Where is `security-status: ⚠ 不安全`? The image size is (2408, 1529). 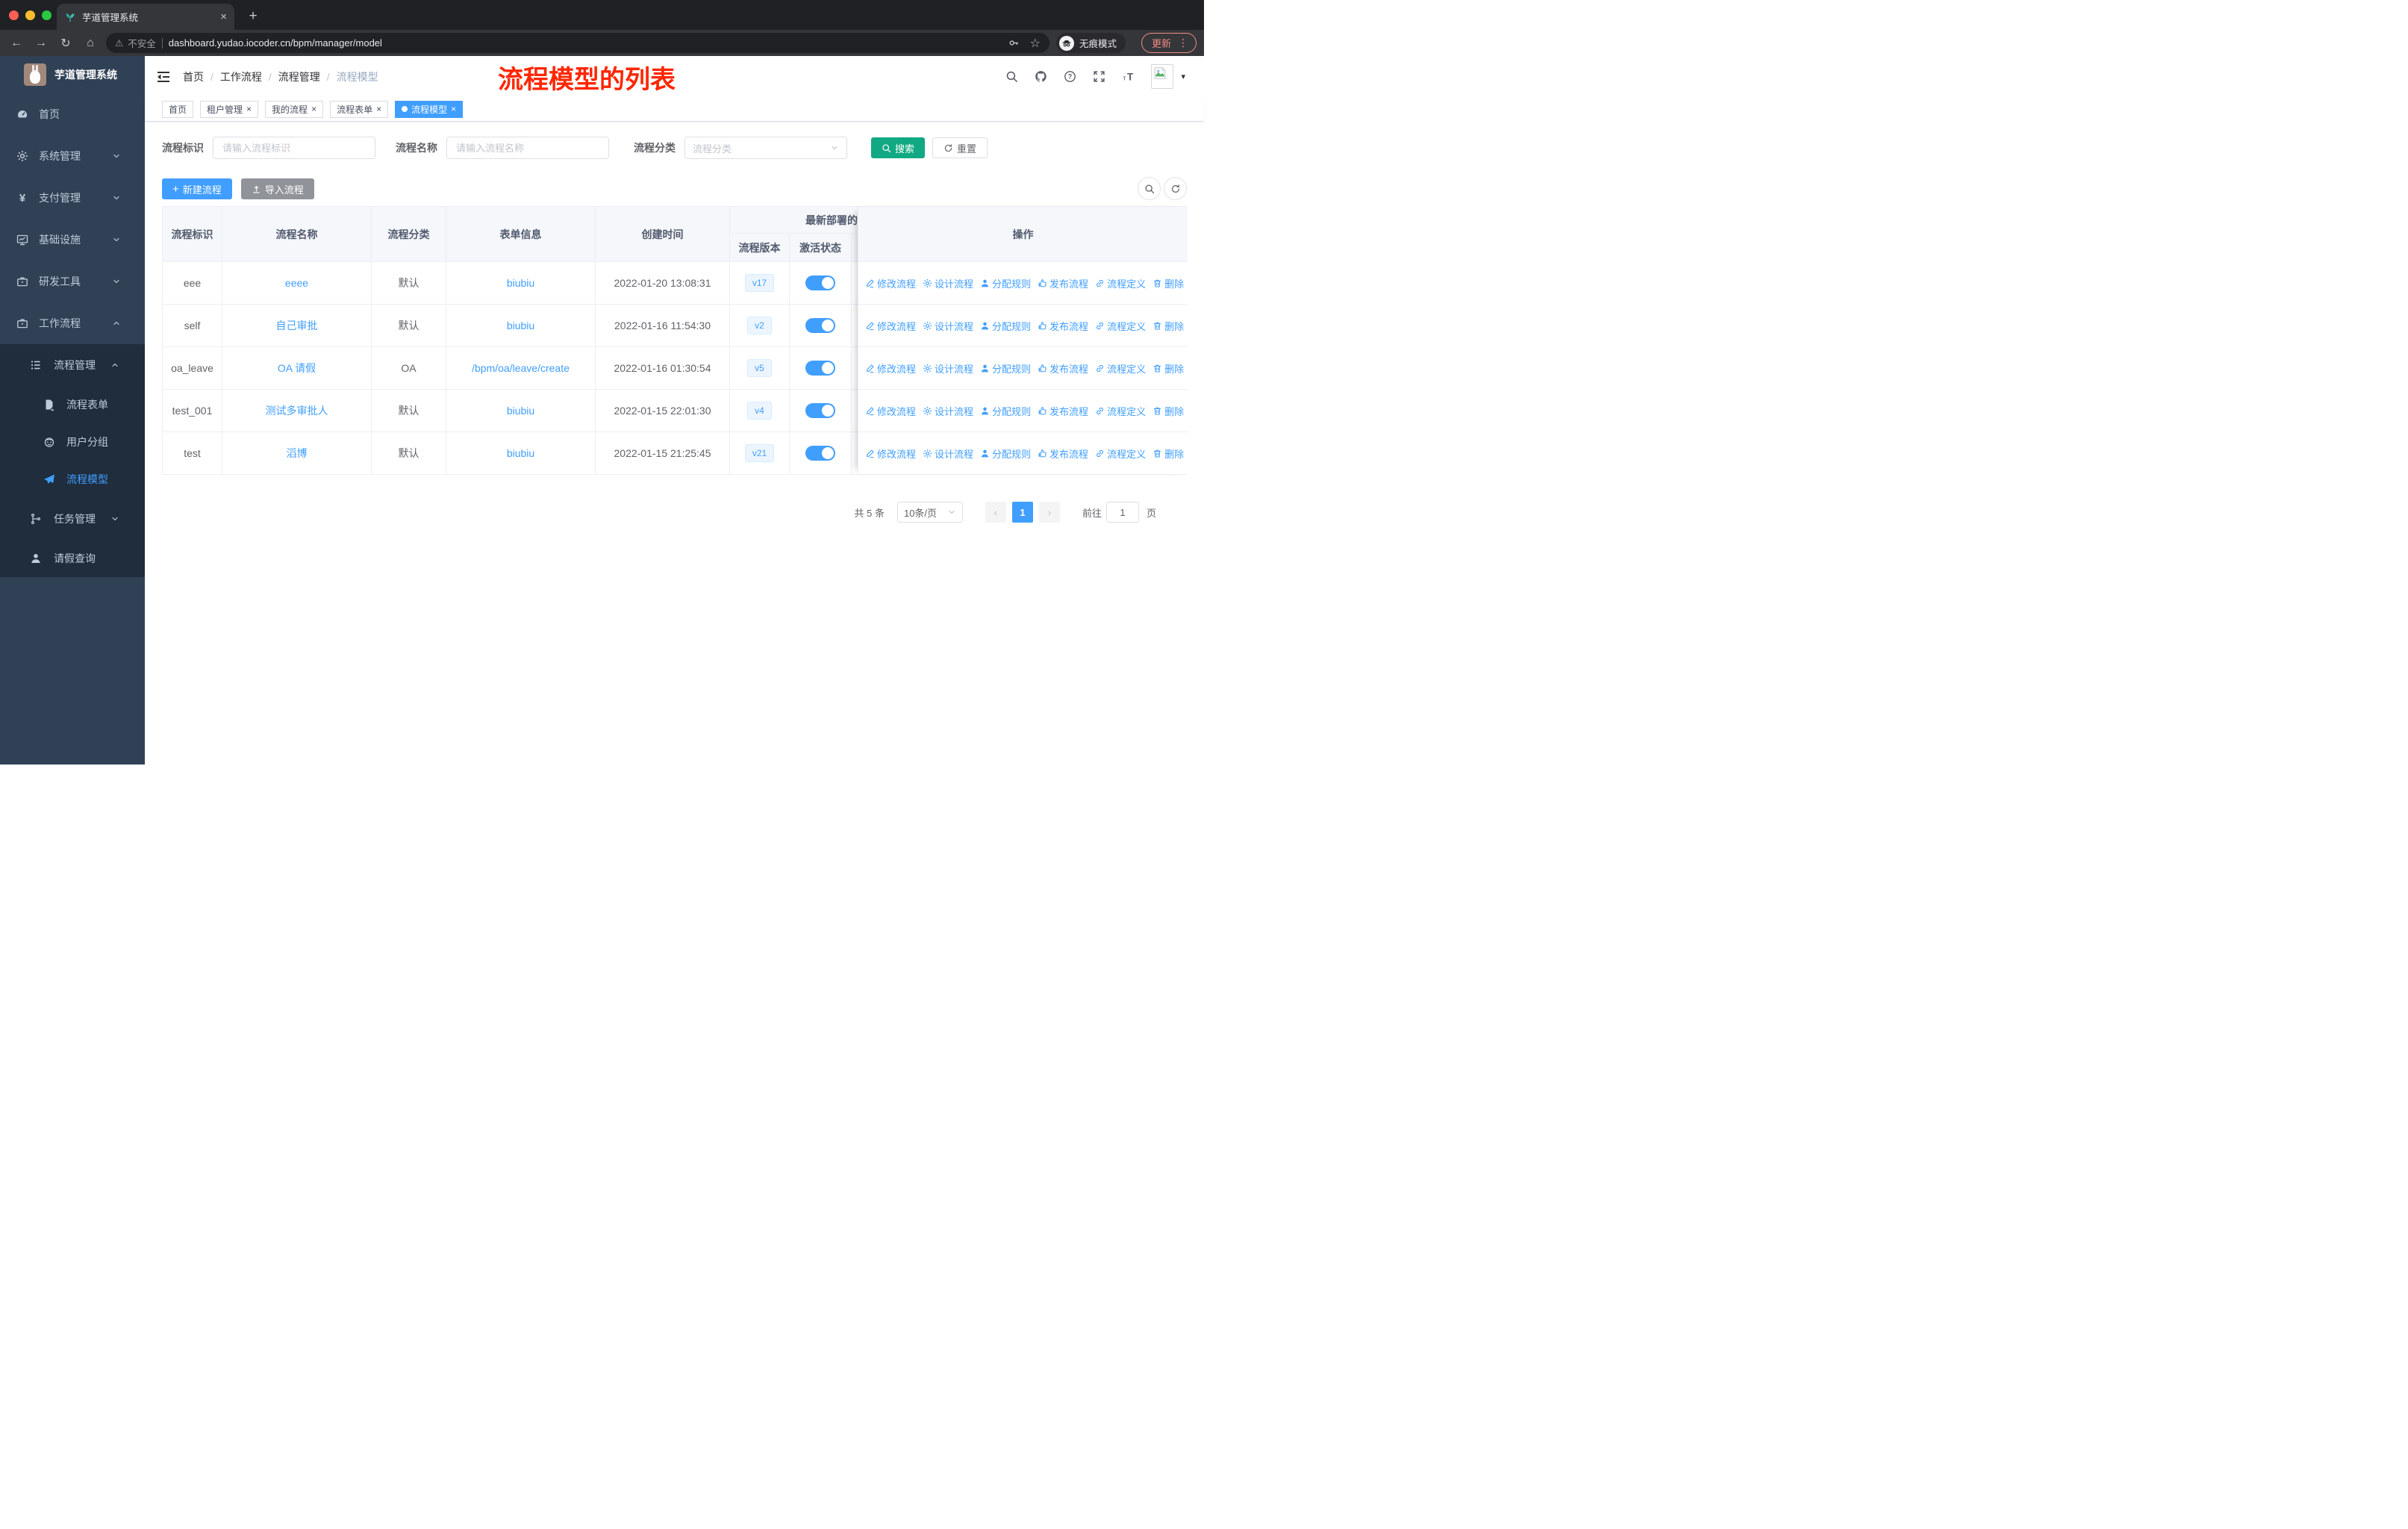
security-status: ⚠ 不安全 is located at coordinates (135, 43).